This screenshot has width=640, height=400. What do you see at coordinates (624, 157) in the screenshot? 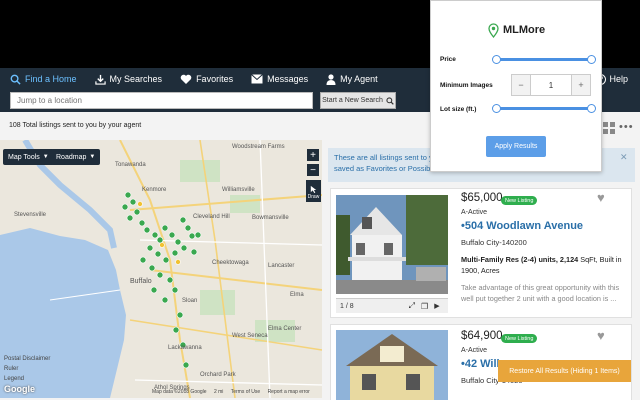
I see `close-icon: ✕` at bounding box center [624, 157].